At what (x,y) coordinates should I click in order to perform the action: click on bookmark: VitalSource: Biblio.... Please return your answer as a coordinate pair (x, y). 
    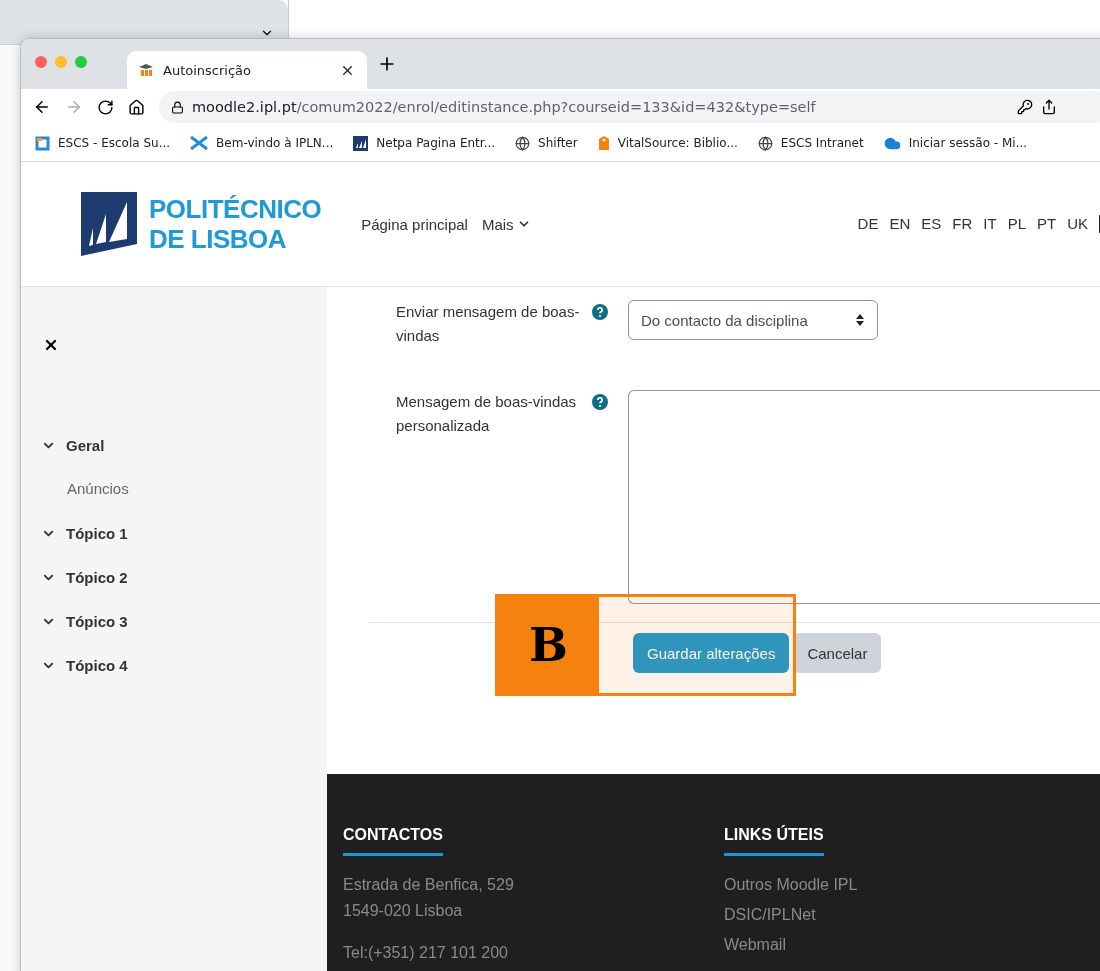
    Looking at the image, I should click on (667, 143).